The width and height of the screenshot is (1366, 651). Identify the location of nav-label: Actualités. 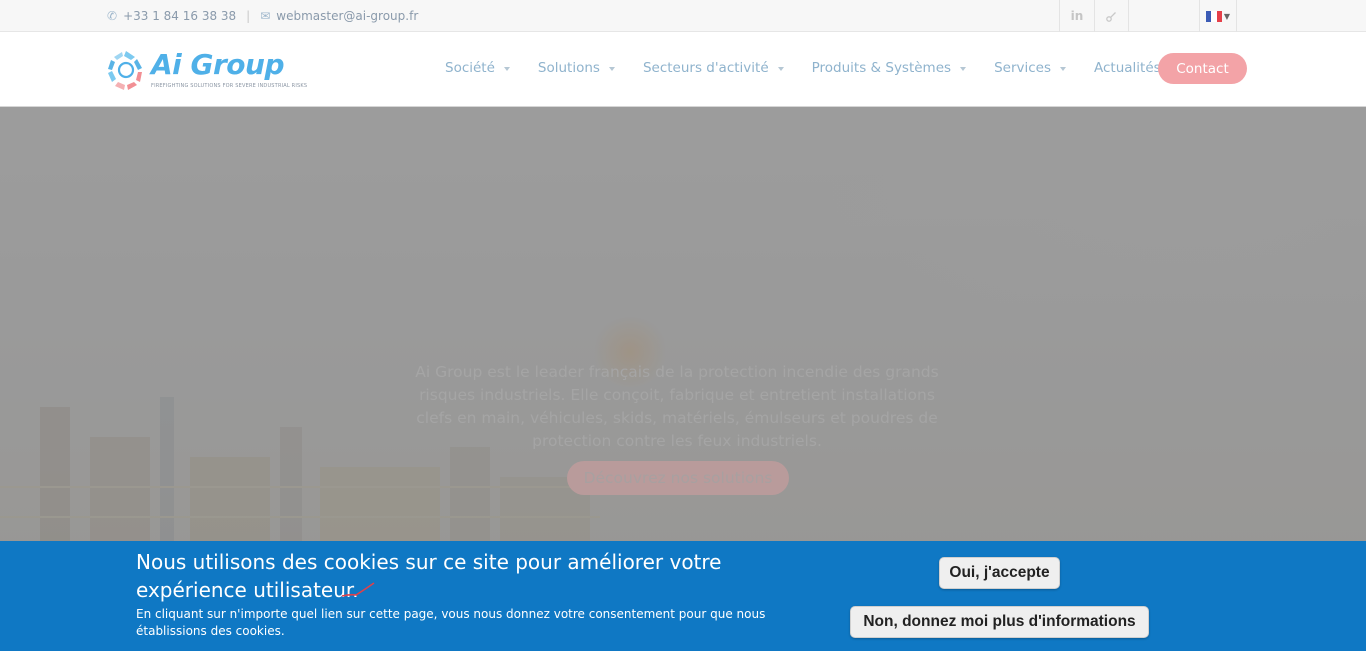
(1127, 68).